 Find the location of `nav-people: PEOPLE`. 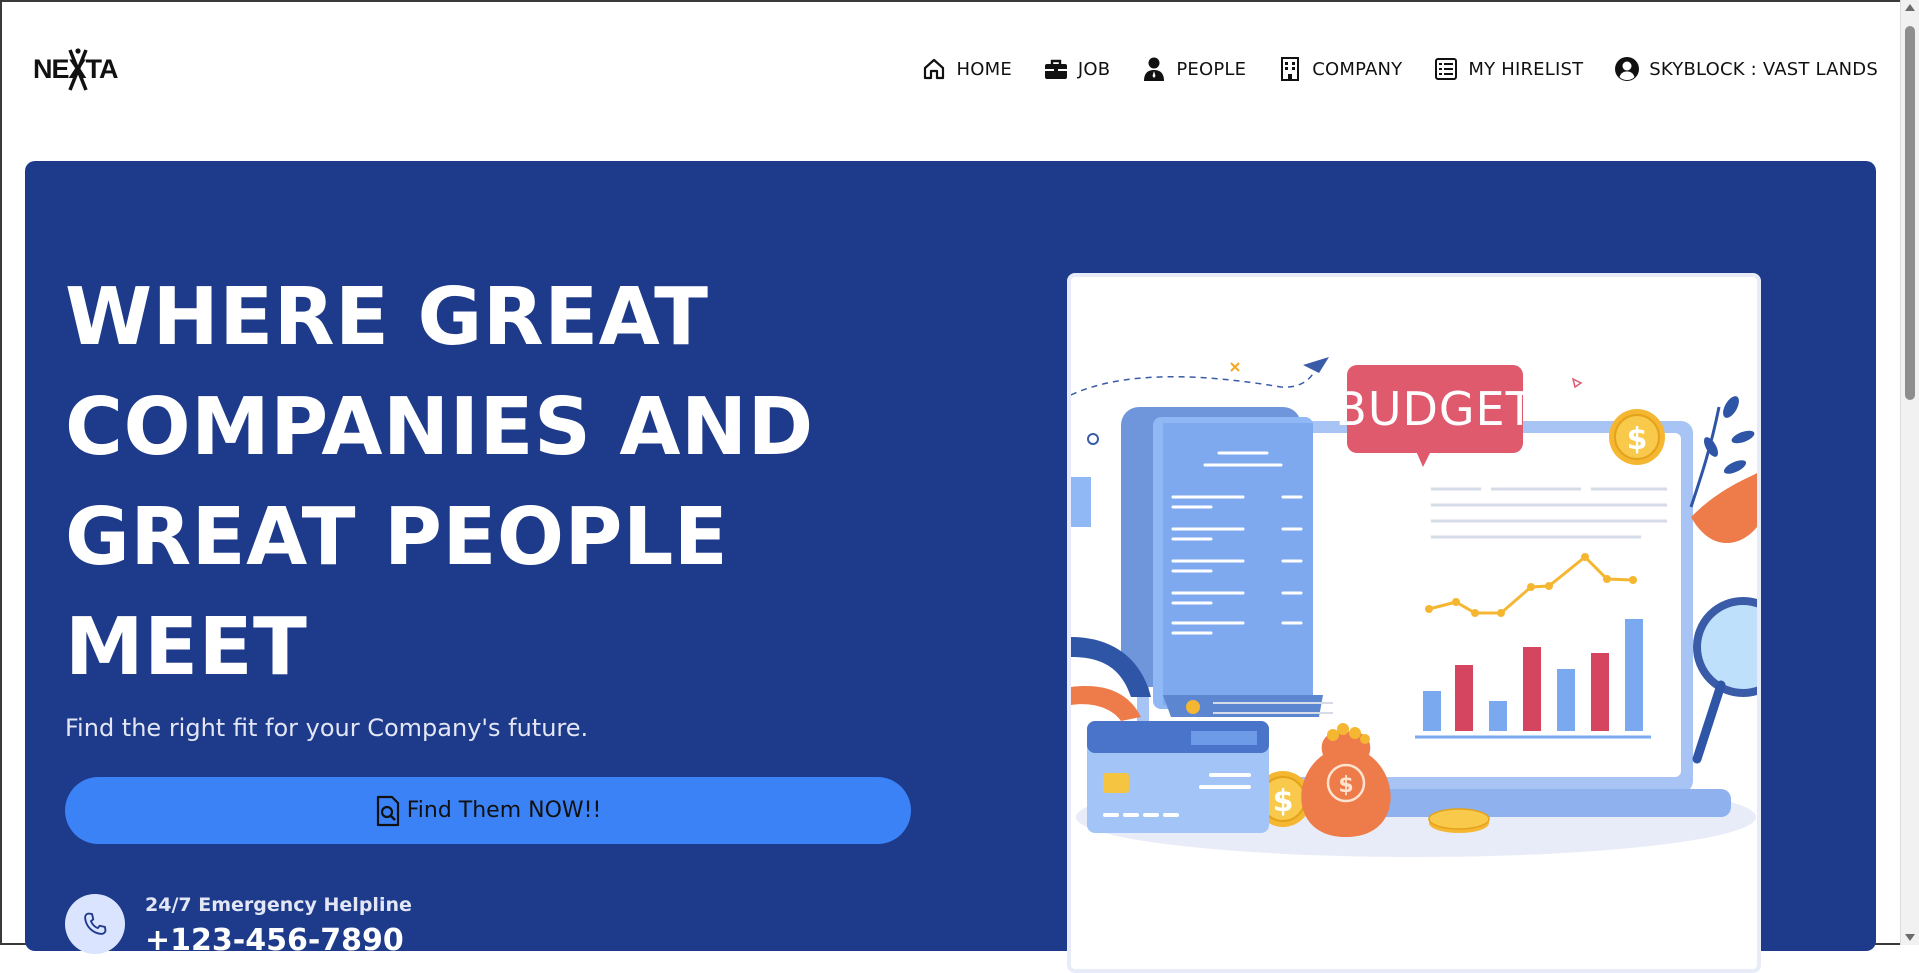

nav-people: PEOPLE is located at coordinates (1193, 69).